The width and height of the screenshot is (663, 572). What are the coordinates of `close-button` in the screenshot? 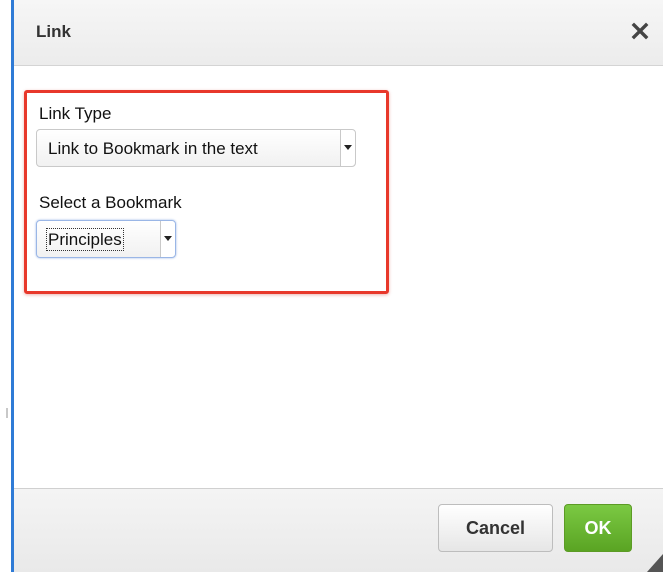 It's located at (640, 31).